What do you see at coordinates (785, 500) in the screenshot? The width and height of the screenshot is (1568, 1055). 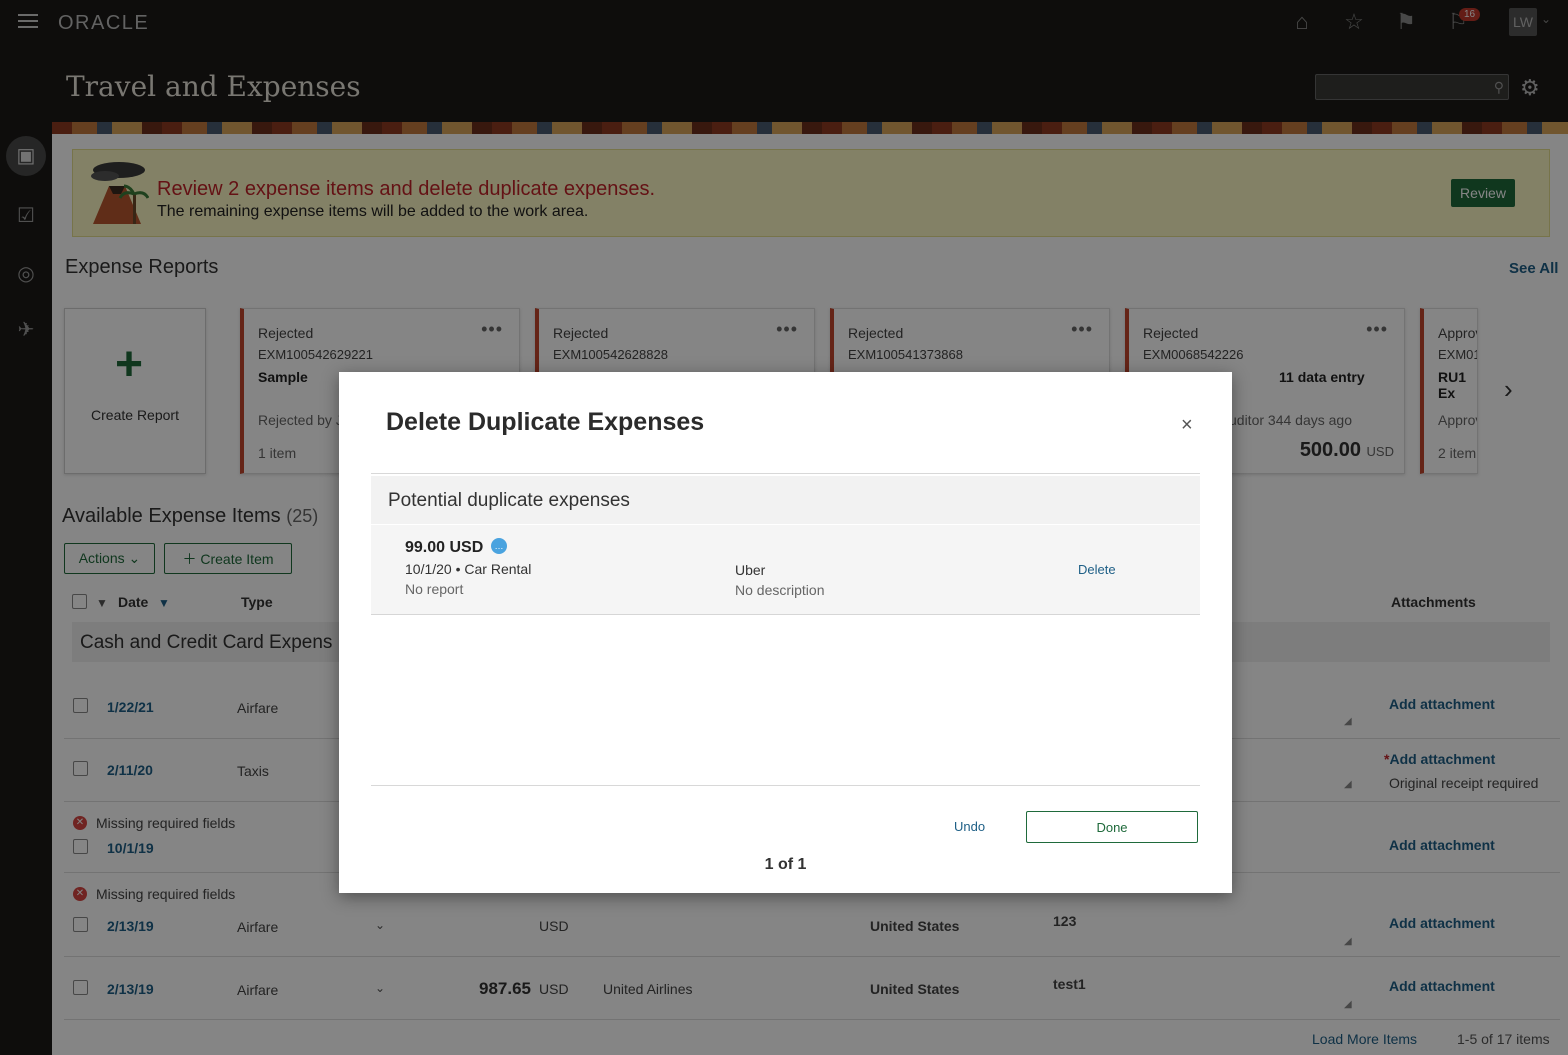 I see `duplicates-section-header: Potential duplicate expenses` at bounding box center [785, 500].